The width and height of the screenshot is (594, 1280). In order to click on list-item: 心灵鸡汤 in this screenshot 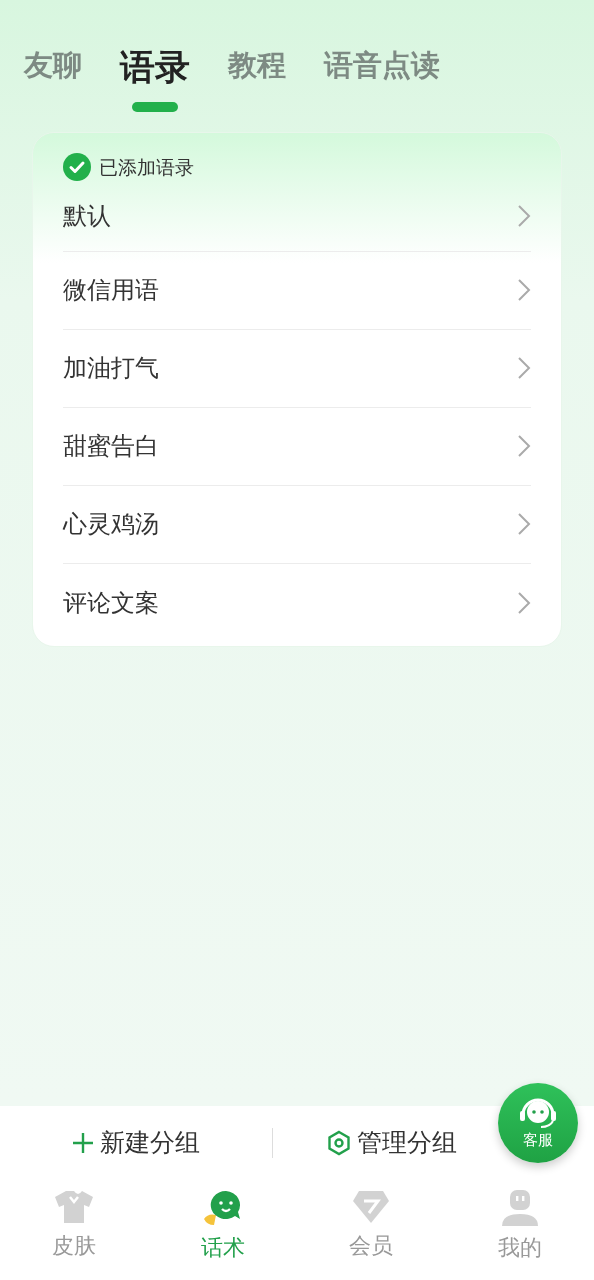, I will do `click(111, 524)`.